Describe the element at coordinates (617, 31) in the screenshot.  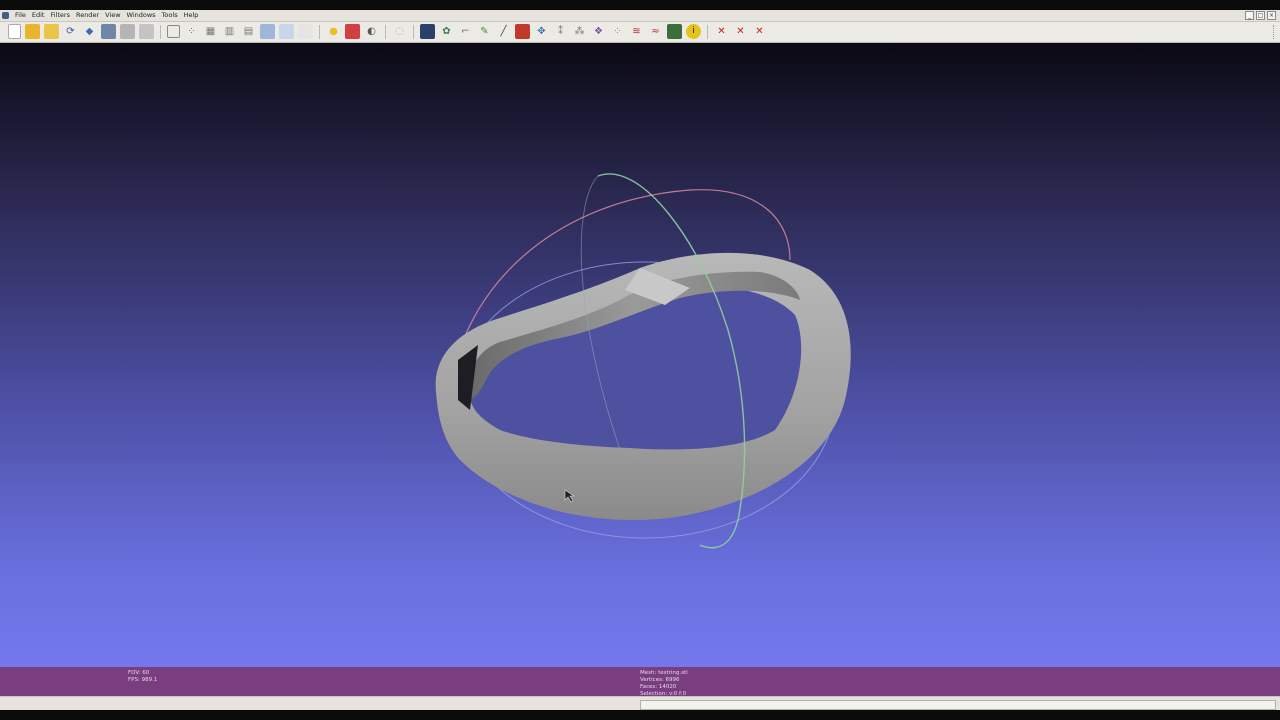
I see `edit-icon: ⁘` at that location.